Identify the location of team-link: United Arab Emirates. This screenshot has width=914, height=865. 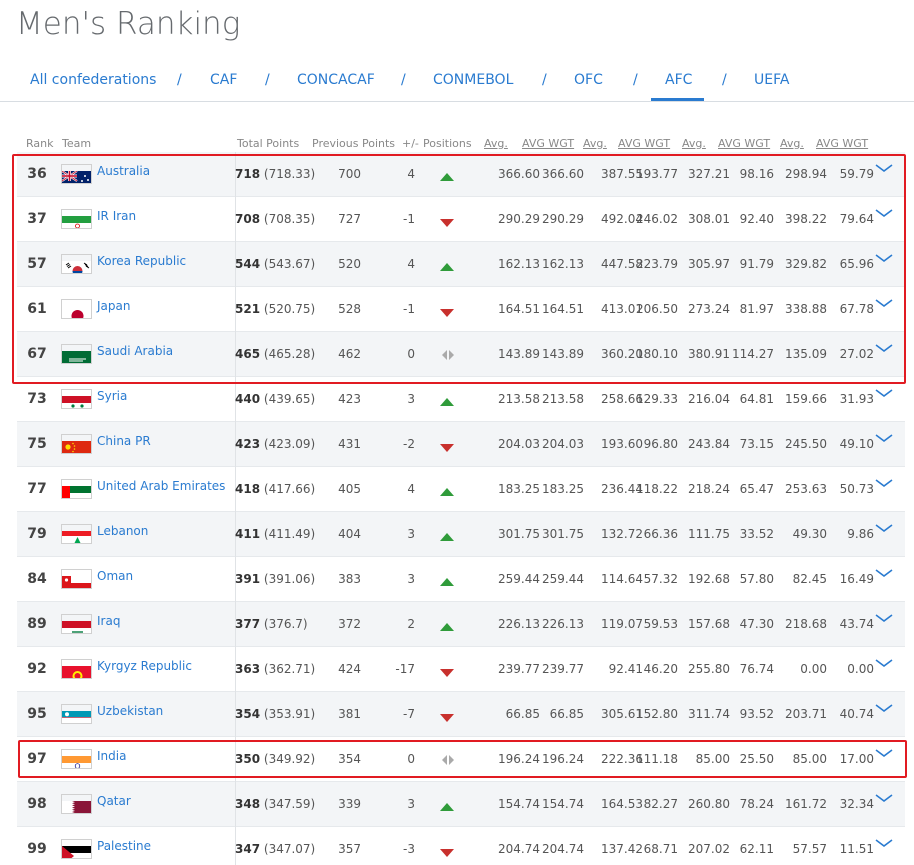
(161, 486).